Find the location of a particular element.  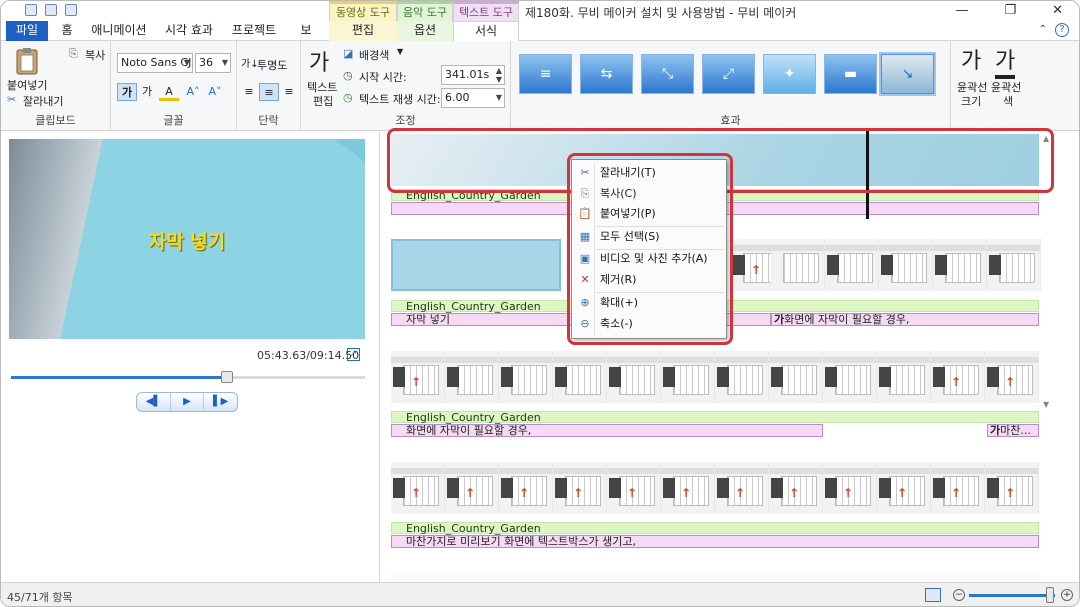

scroll-down-icon: ▼ is located at coordinates (1046, 404).